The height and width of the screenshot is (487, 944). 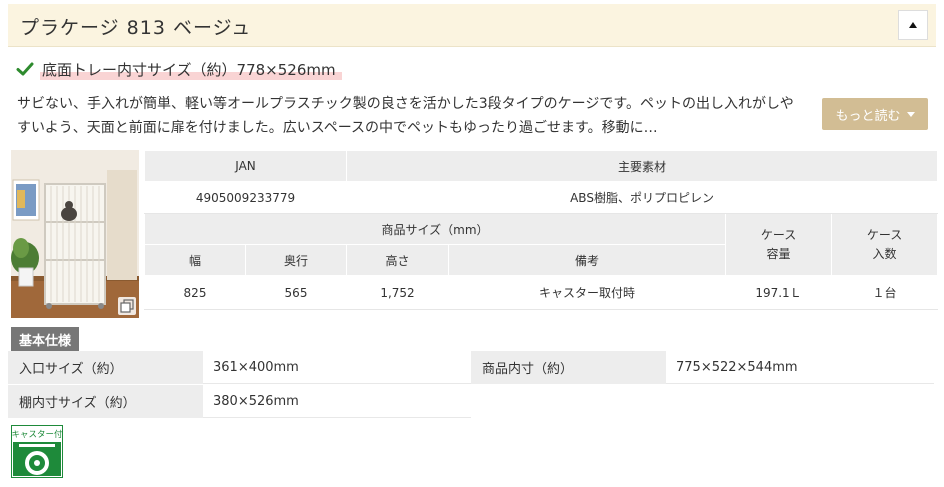 What do you see at coordinates (642, 197) in the screenshot?
I see `material-value: ABS樹脂、ポリプロピレン` at bounding box center [642, 197].